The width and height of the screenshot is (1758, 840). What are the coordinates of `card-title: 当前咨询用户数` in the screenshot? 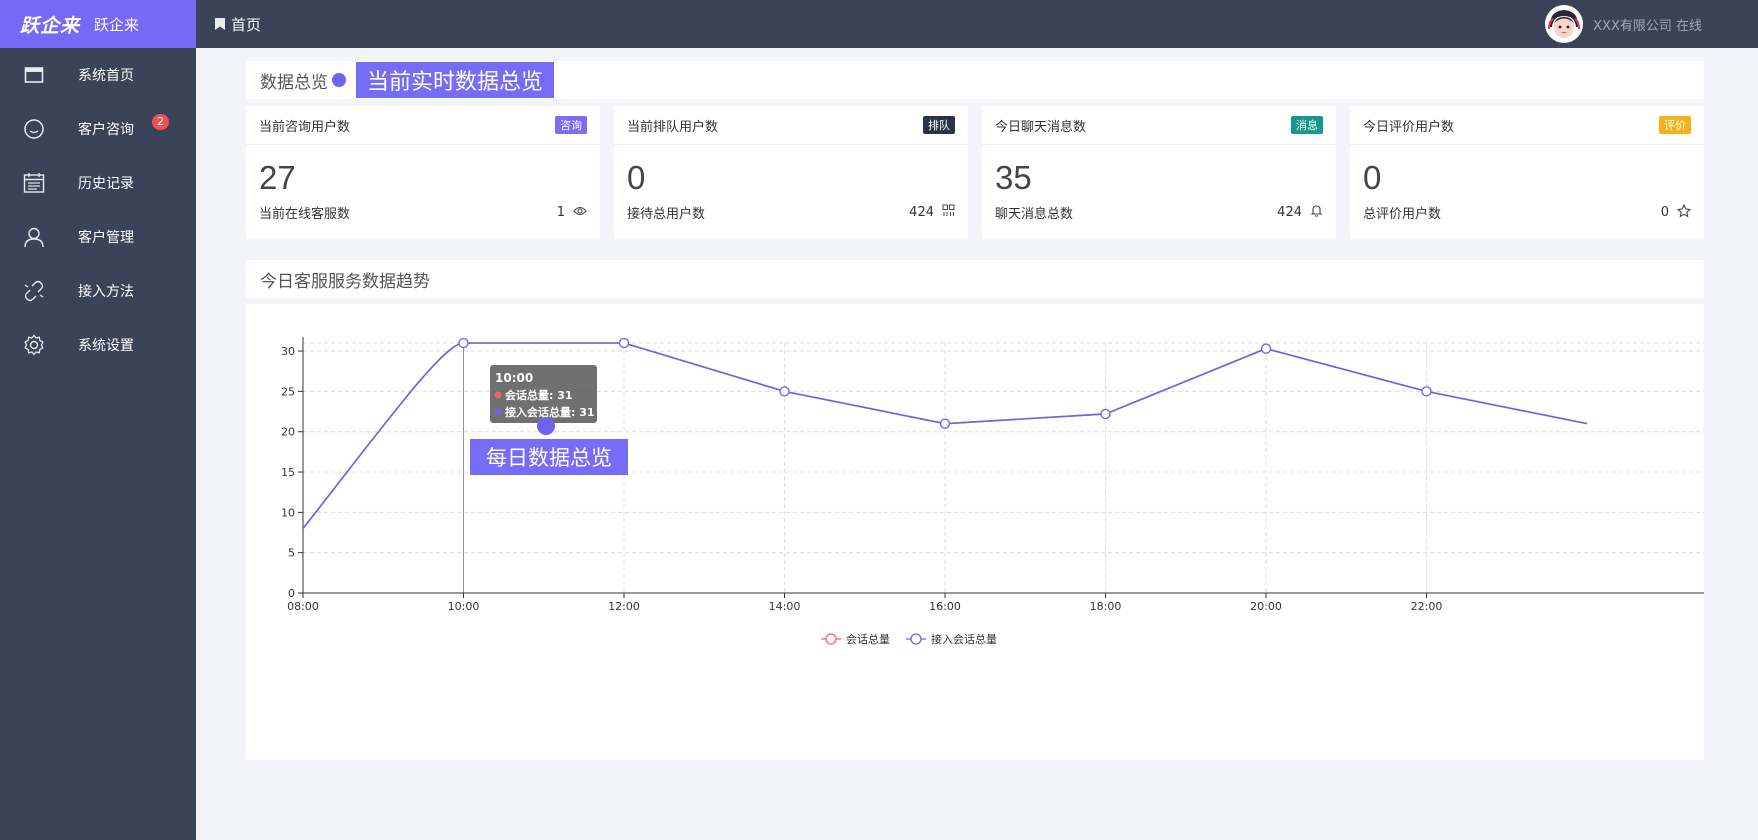 It's located at (305, 127).